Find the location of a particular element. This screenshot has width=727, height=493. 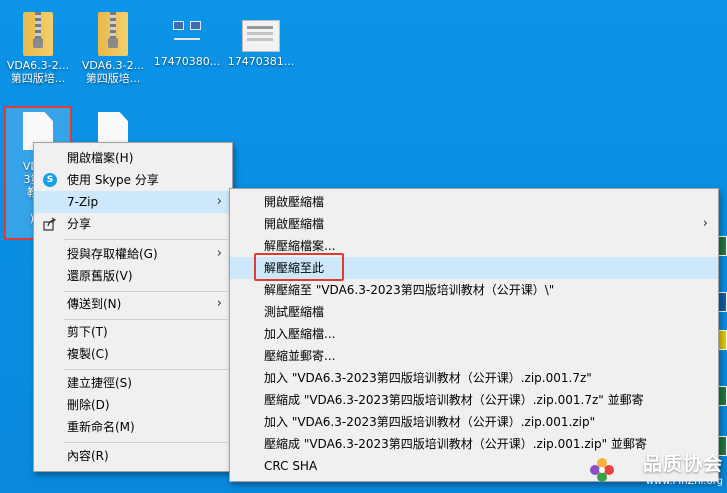

submenu-item-add-7z: 加入 "VDA6.3-2023第四版培训教材（公开课）.zip.001.7z" is located at coordinates (474, 378).